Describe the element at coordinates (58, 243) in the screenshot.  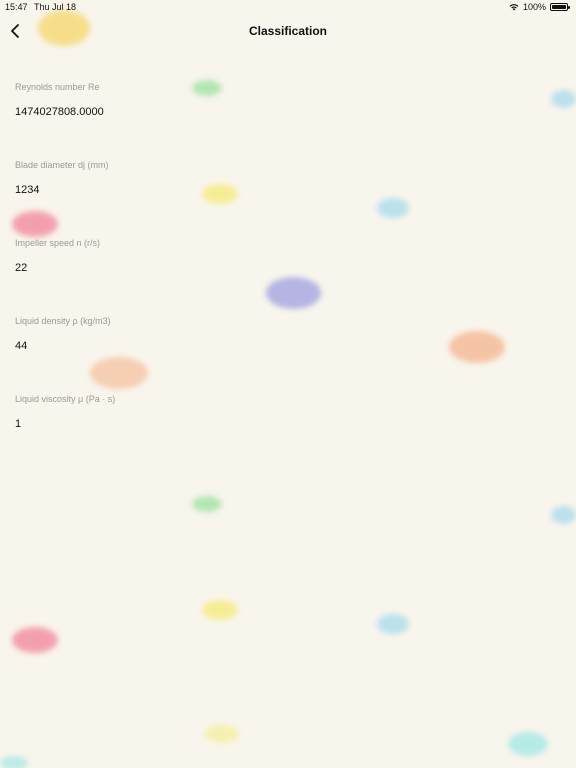
I see `field-label: Impeller speed n (r/s)` at that location.